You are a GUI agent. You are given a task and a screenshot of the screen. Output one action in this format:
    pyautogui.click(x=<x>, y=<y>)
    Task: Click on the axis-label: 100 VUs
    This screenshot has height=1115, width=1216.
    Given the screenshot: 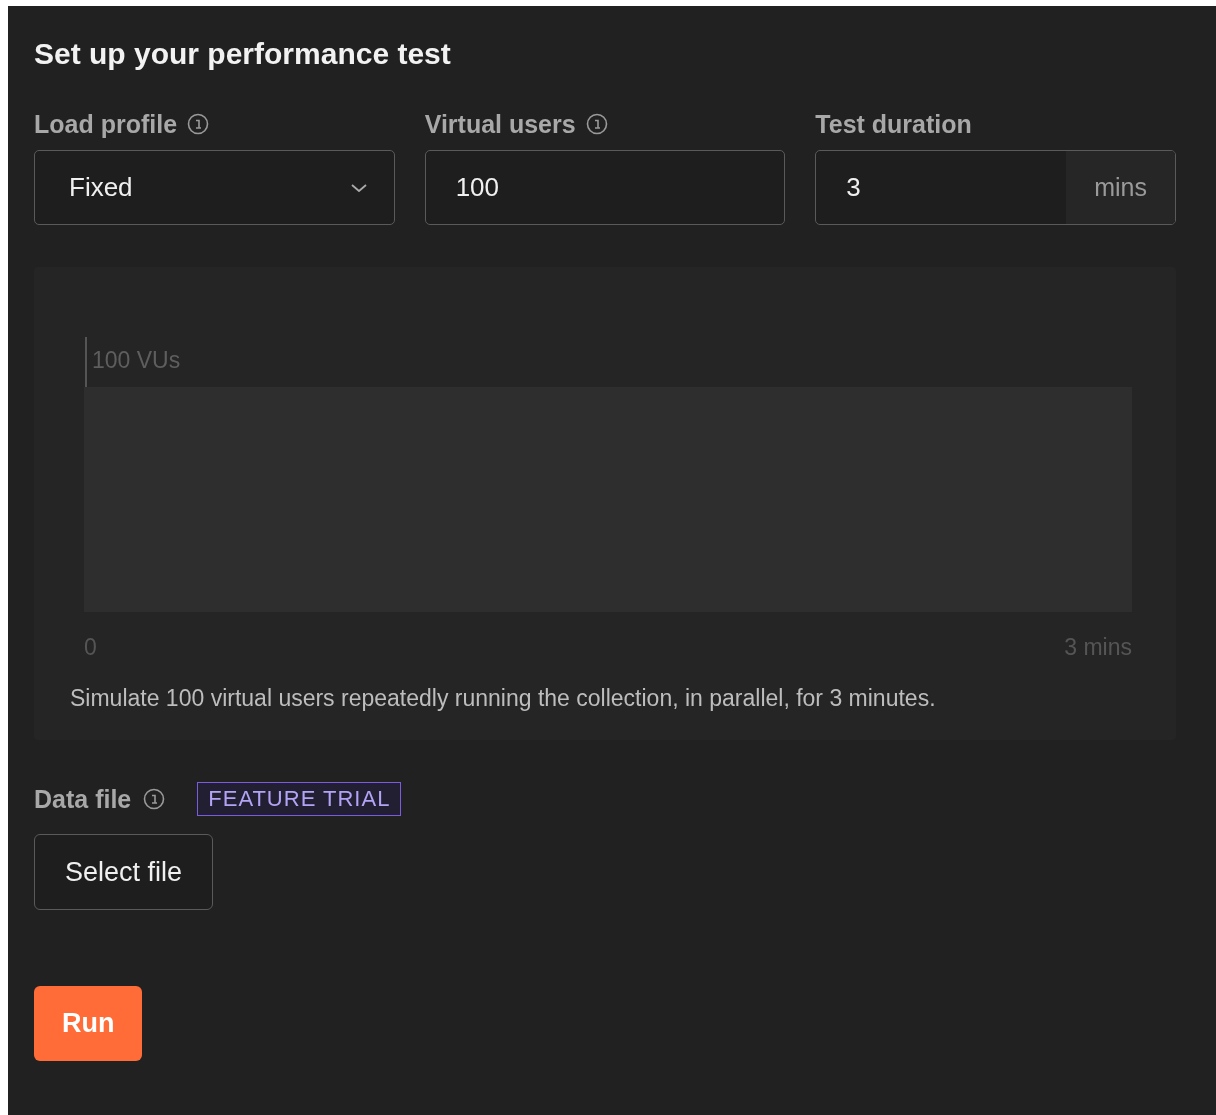 What is the action you would take?
    pyautogui.click(x=136, y=360)
    